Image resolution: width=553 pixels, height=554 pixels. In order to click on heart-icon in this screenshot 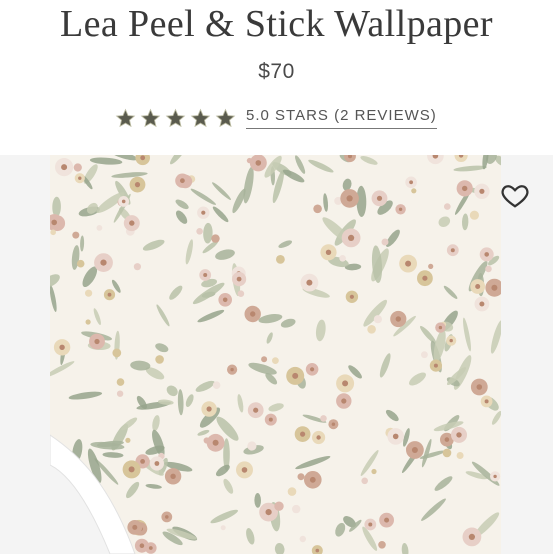, I will do `click(515, 195)`.